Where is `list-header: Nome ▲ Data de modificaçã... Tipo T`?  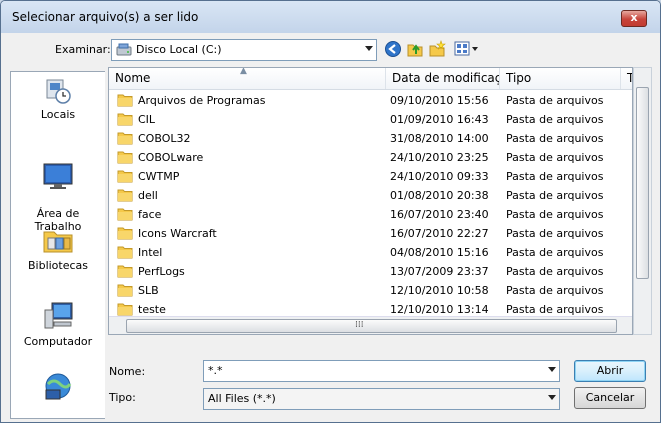
list-header: Nome ▲ Data de modificaçã... Tipo T is located at coordinates (370, 79).